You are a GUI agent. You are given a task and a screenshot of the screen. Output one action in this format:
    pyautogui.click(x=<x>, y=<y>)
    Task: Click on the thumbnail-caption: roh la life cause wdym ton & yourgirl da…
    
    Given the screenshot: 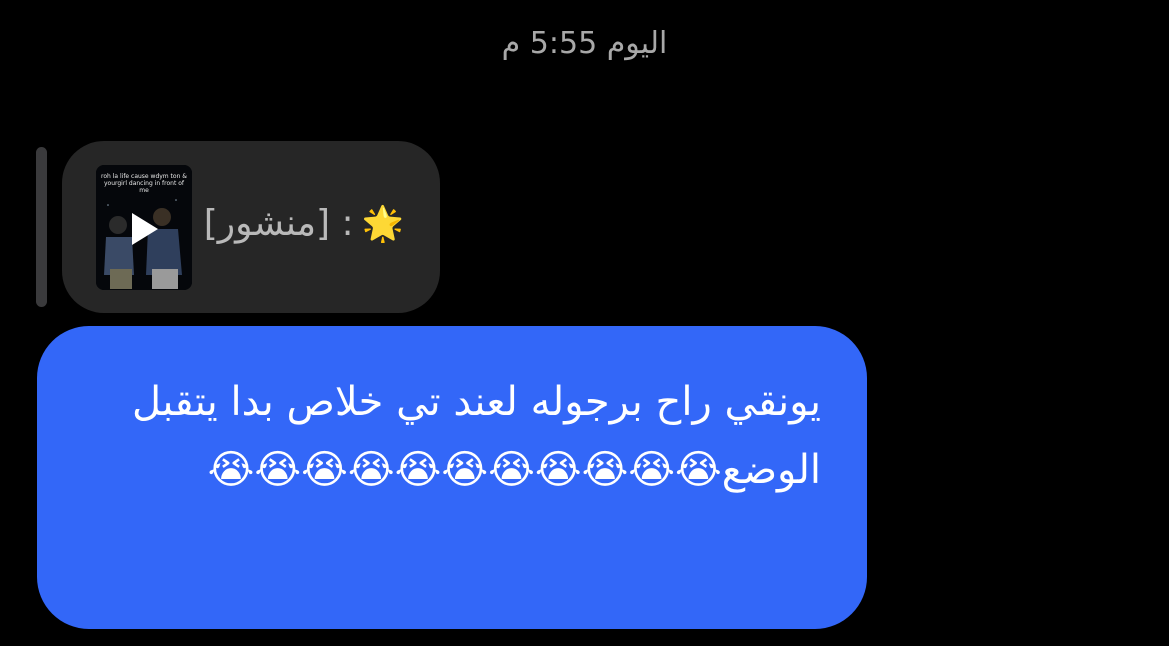 What is the action you would take?
    pyautogui.click(x=144, y=183)
    